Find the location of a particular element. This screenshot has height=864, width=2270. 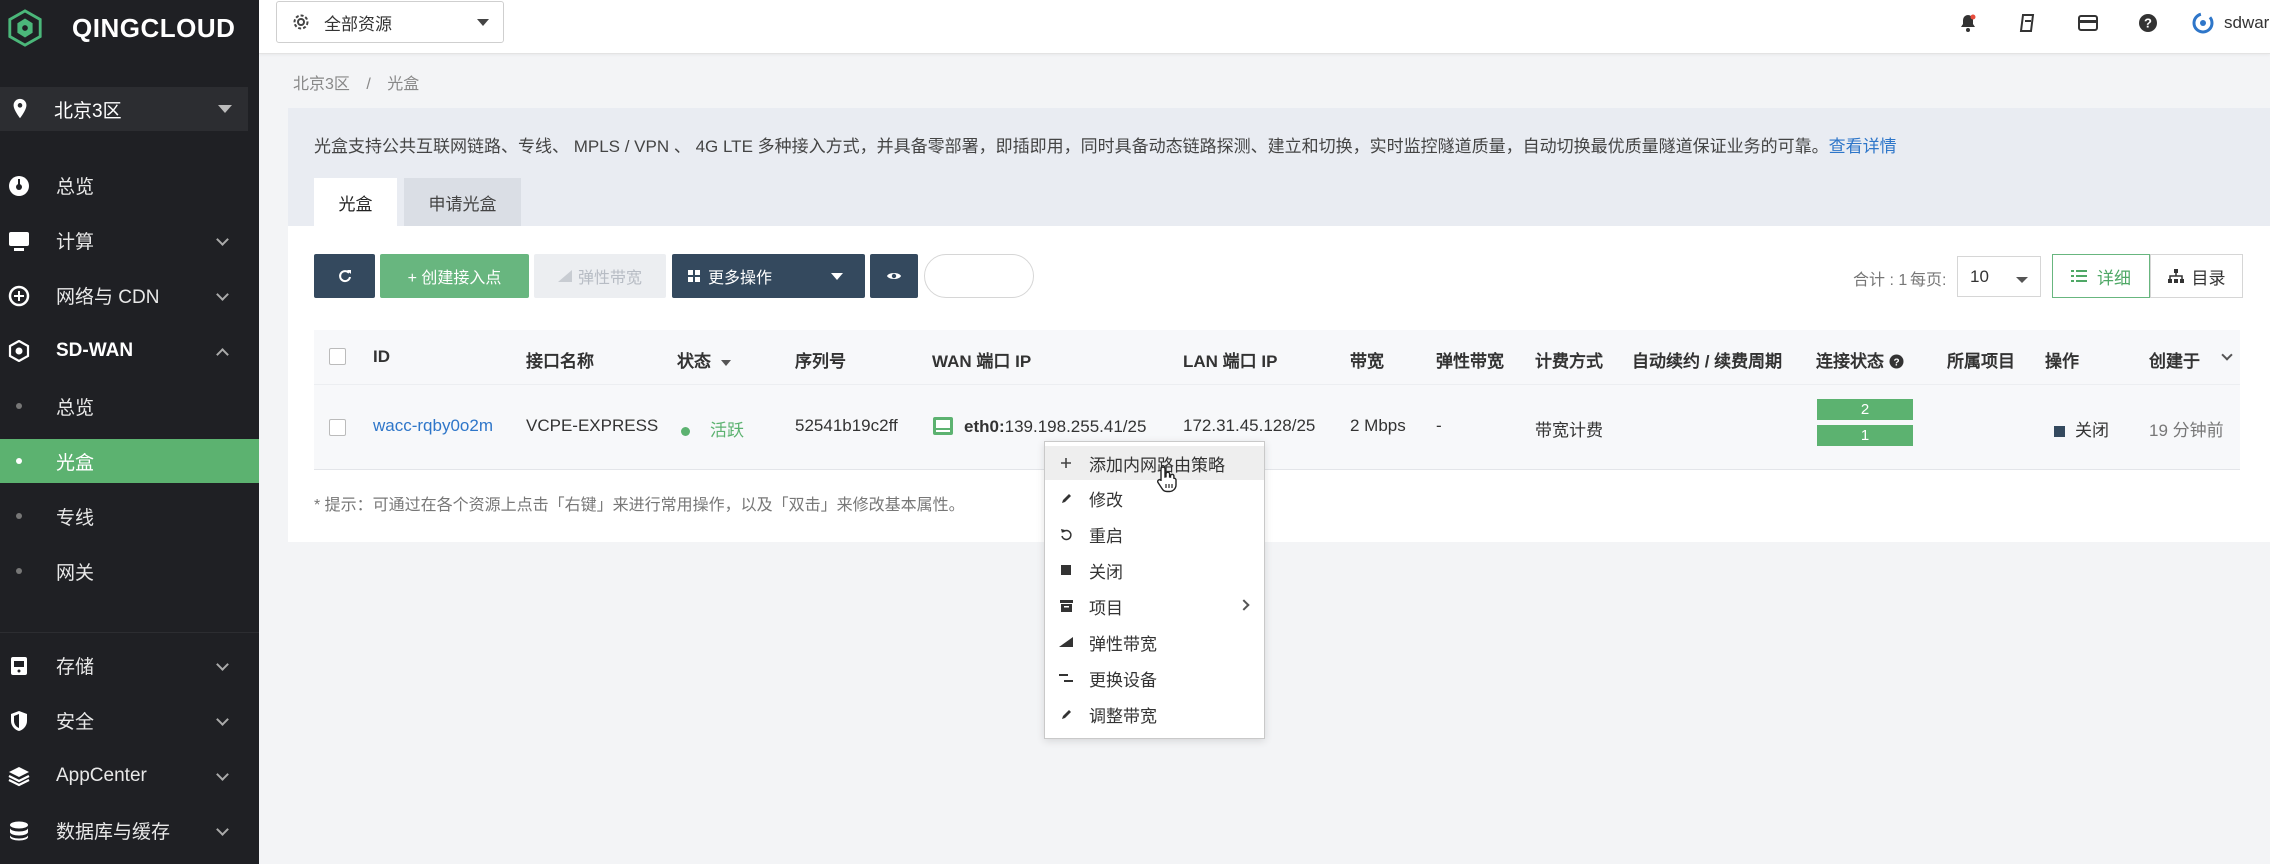

user-menu: sdwar is located at coordinates (2230, 23).